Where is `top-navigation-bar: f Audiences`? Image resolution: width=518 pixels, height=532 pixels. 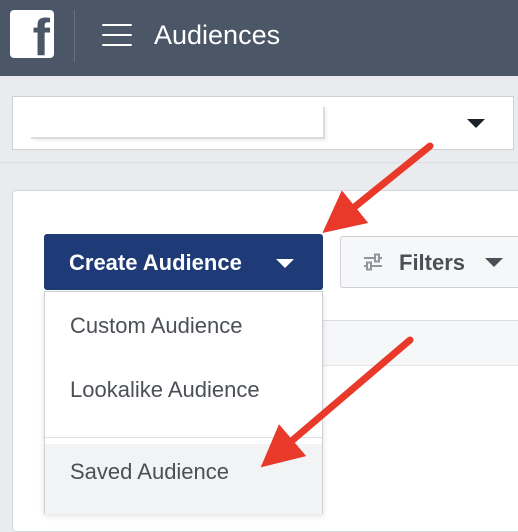 top-navigation-bar: f Audiences is located at coordinates (259, 38).